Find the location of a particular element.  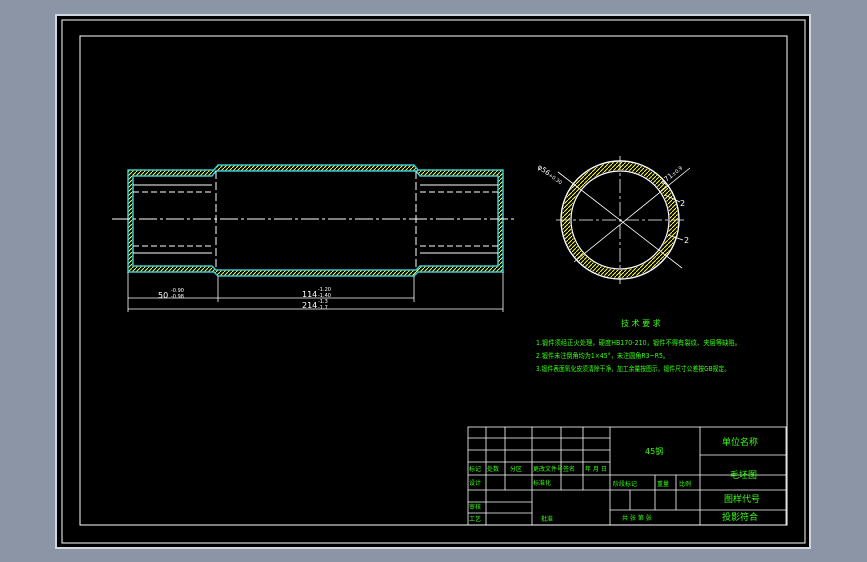

dim-114-label: 114 is located at coordinates (309, 294).